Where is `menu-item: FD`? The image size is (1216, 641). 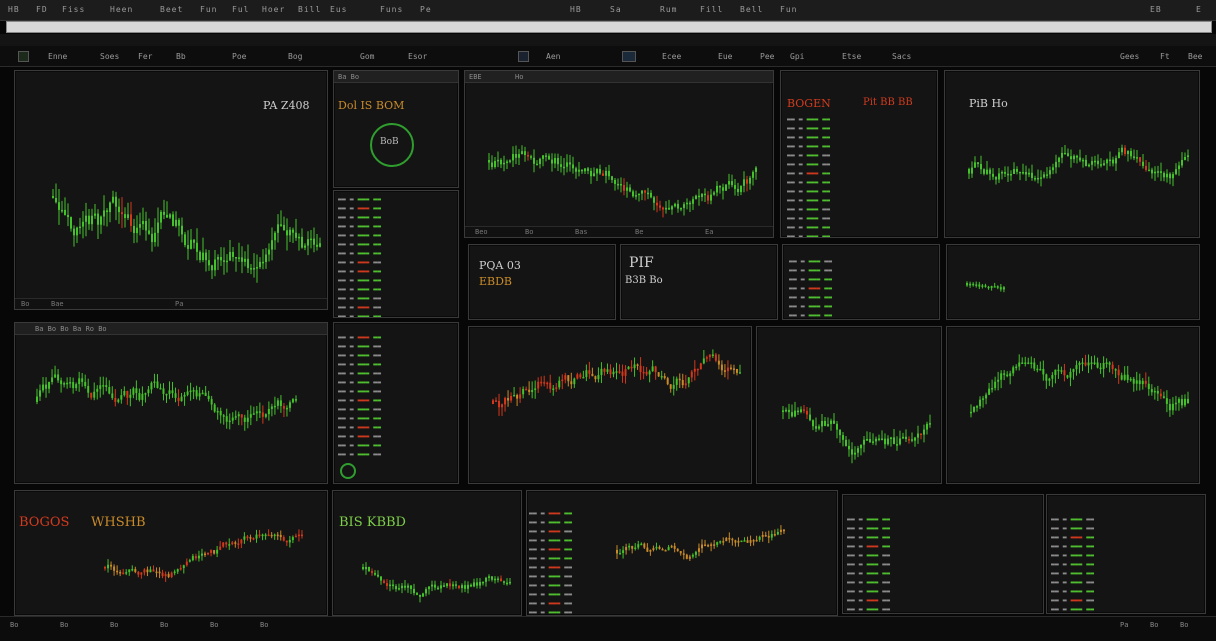 menu-item: FD is located at coordinates (42, 9).